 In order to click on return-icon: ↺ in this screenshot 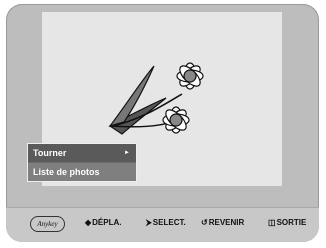, I will do `click(204, 222)`.